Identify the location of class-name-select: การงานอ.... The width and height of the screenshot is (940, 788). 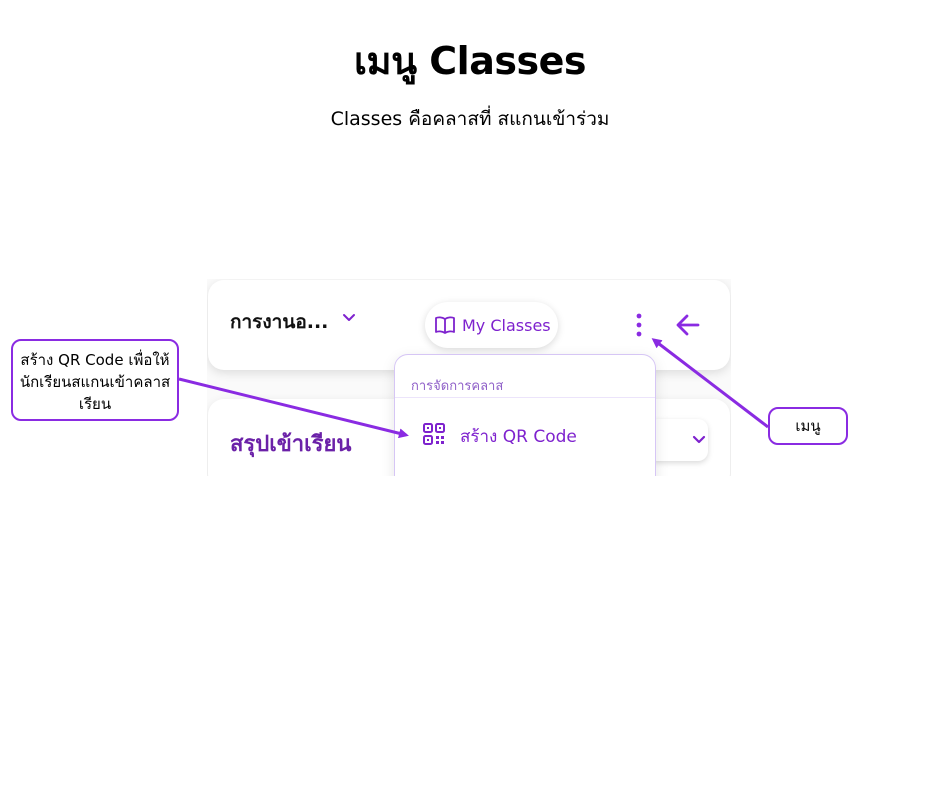
(279, 322).